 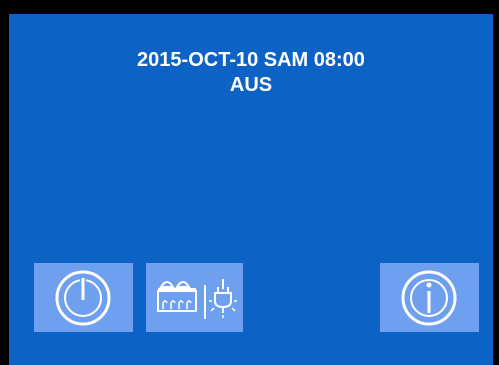 What do you see at coordinates (251, 60) in the screenshot?
I see `datetime-text: 2015-OCT-10 SAM 08:00` at bounding box center [251, 60].